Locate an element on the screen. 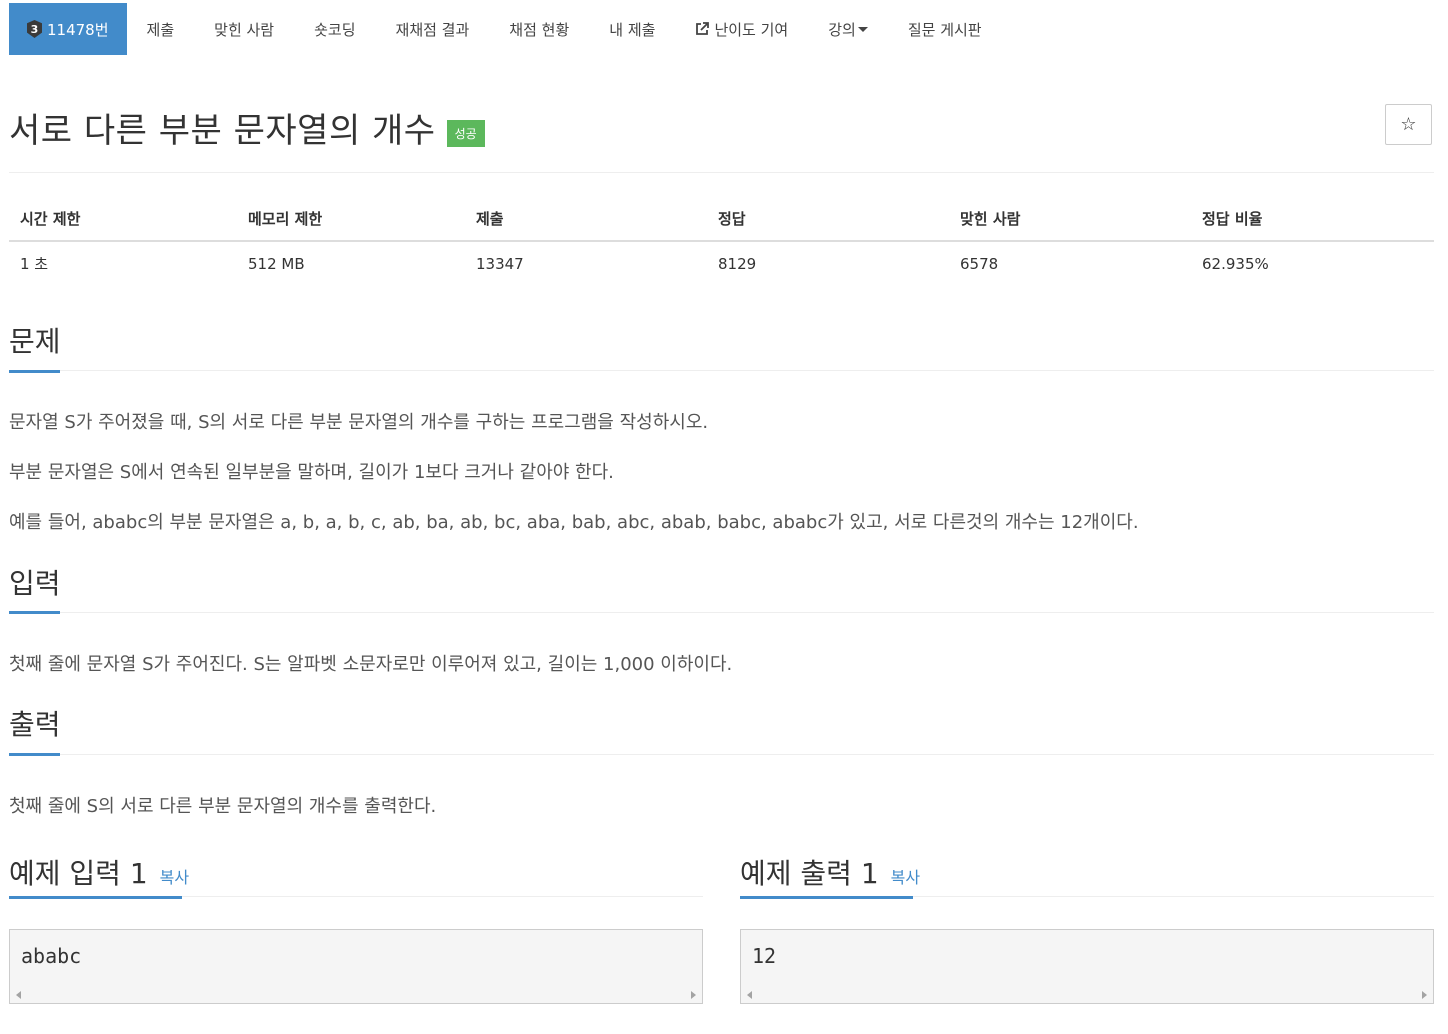 The width and height of the screenshot is (1448, 1034). copy-sample-output-button: 복사 is located at coordinates (905, 876).